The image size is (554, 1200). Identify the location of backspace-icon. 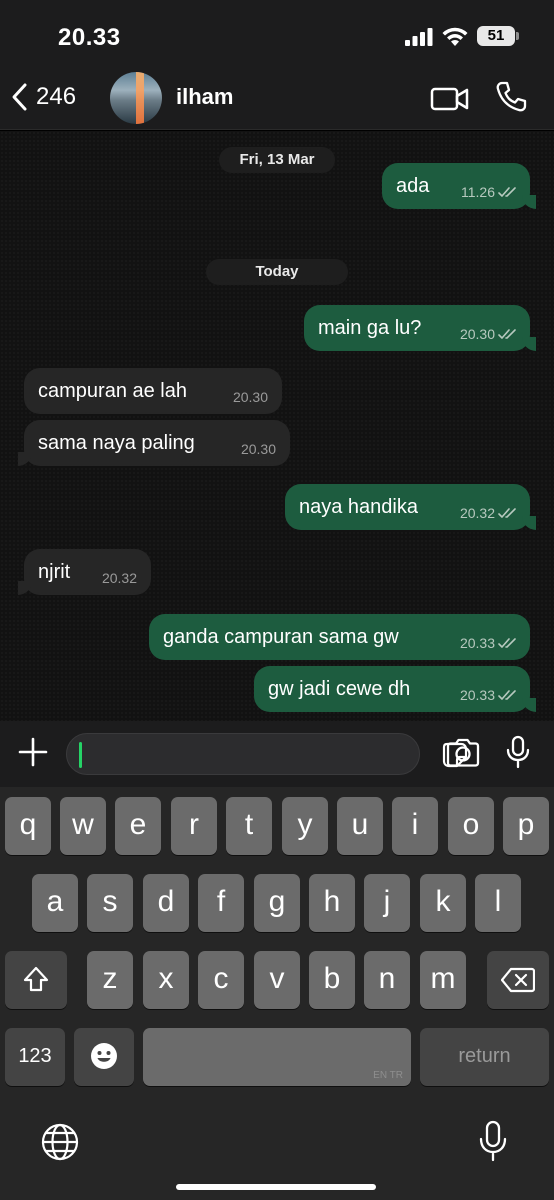
(518, 980).